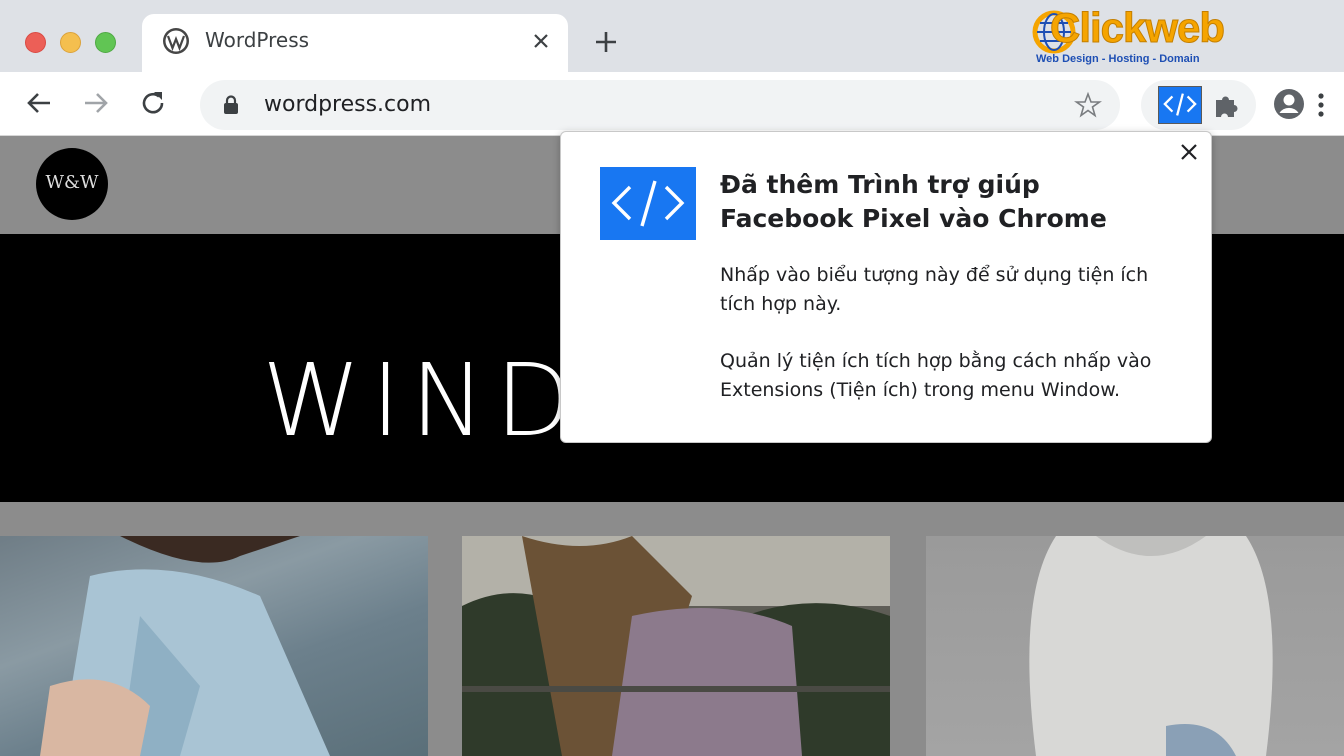 This screenshot has width=1344, height=756. I want to click on puzzle-icon, so click(1227, 106).